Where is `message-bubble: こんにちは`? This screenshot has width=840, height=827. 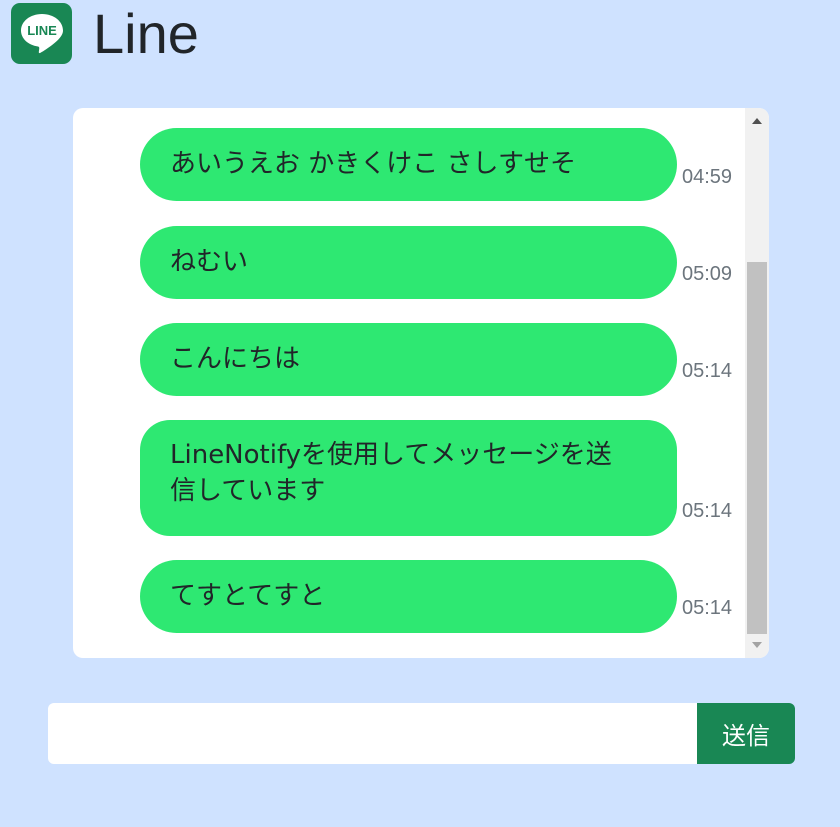
message-bubble: こんにちは is located at coordinates (408, 359).